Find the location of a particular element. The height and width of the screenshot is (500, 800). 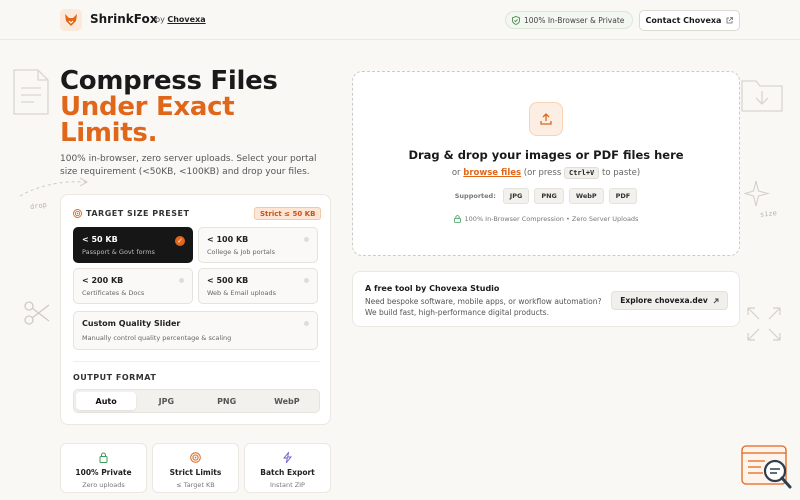

size-doodle-text: size is located at coordinates (768, 214).